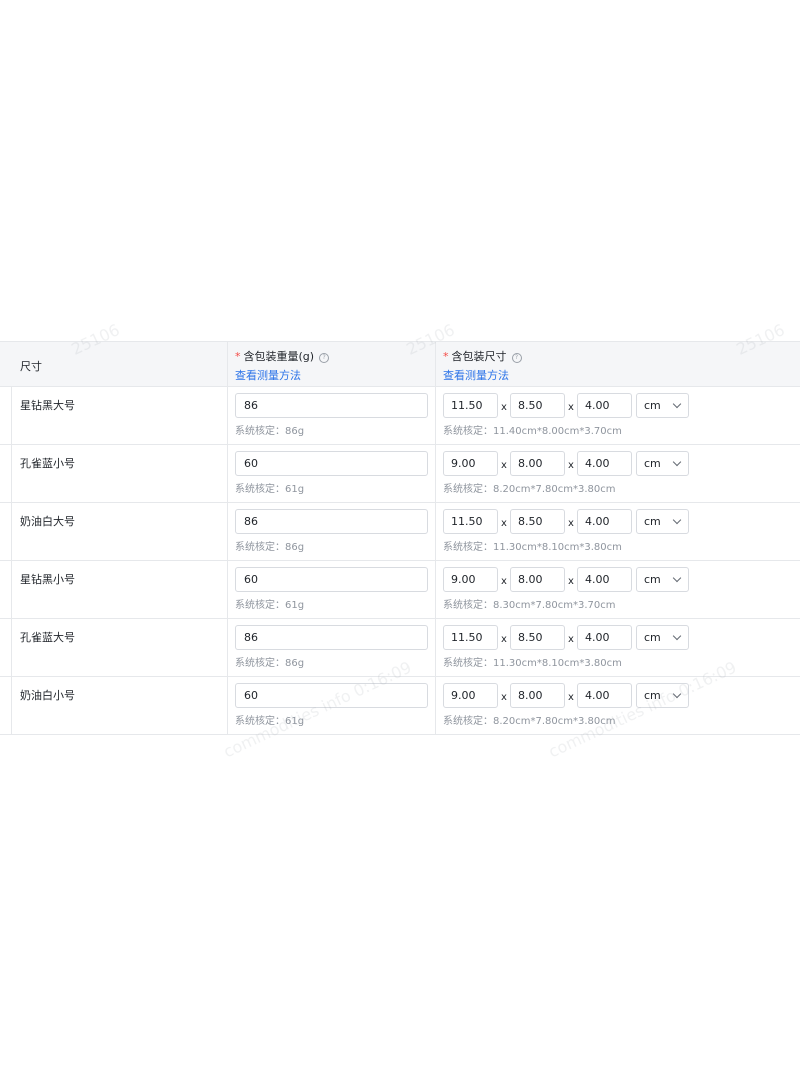 This screenshot has width=800, height=1090. What do you see at coordinates (119, 474) in the screenshot?
I see `size-cell: 孔雀蓝小号` at bounding box center [119, 474].